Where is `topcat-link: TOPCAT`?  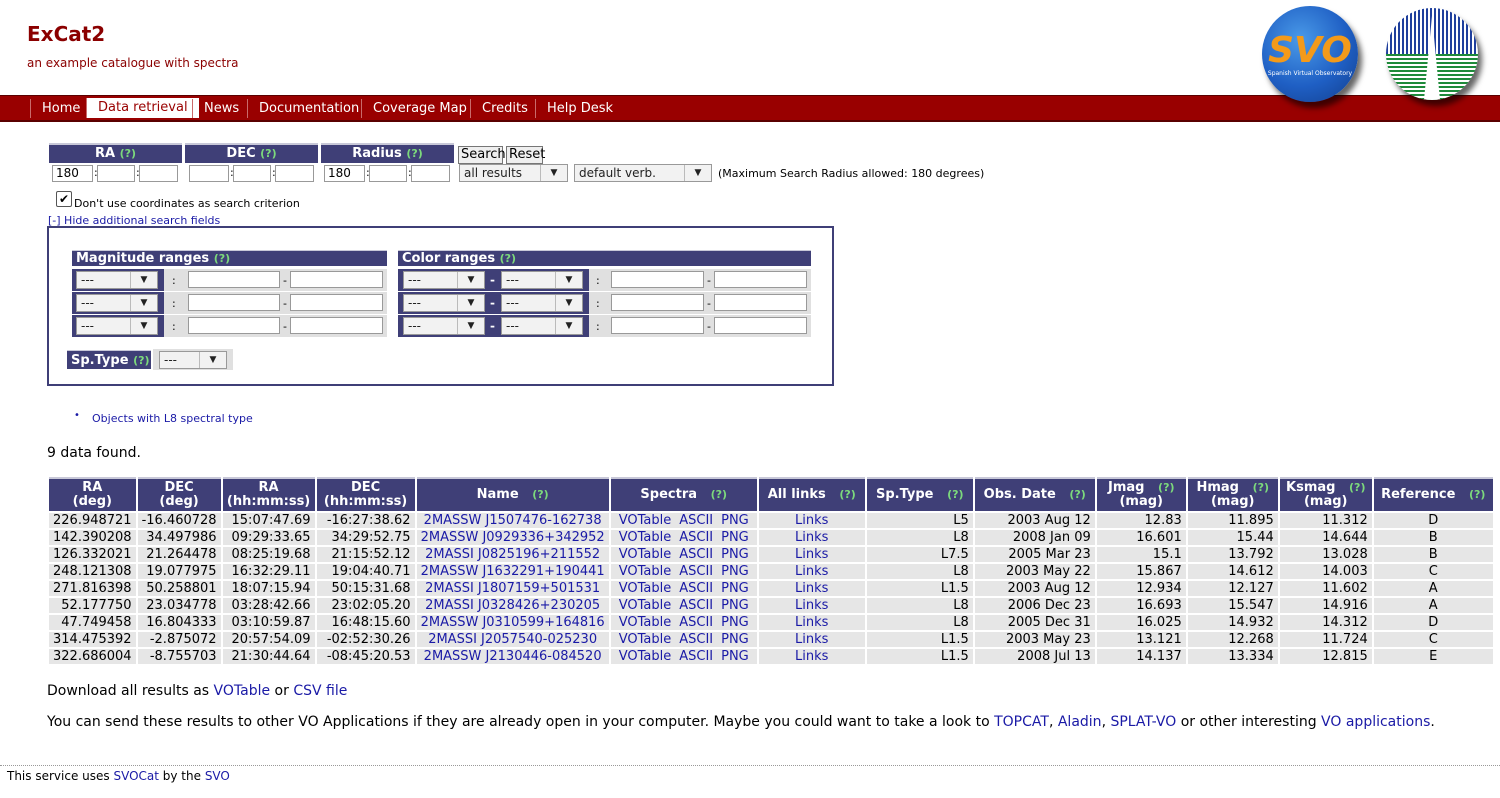 topcat-link: TOPCAT is located at coordinates (1021, 722).